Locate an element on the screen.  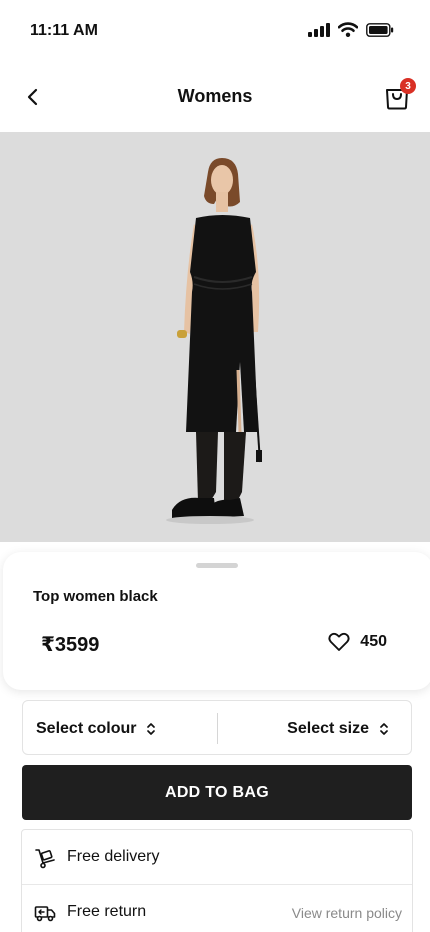
status-icons is located at coordinates (351, 29).